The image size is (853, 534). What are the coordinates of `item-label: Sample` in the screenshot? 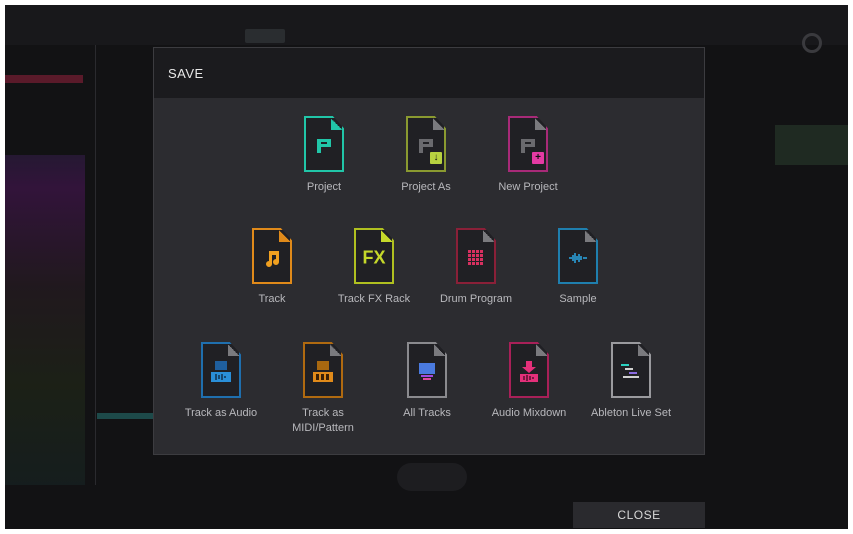 It's located at (578, 299).